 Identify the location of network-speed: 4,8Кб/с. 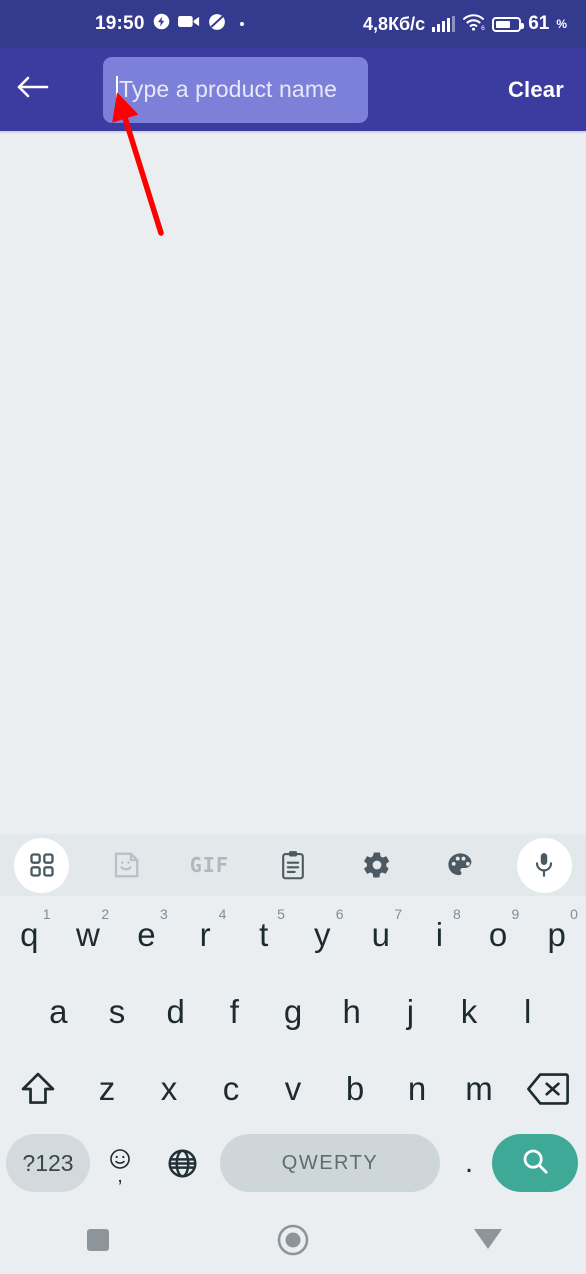
(394, 23).